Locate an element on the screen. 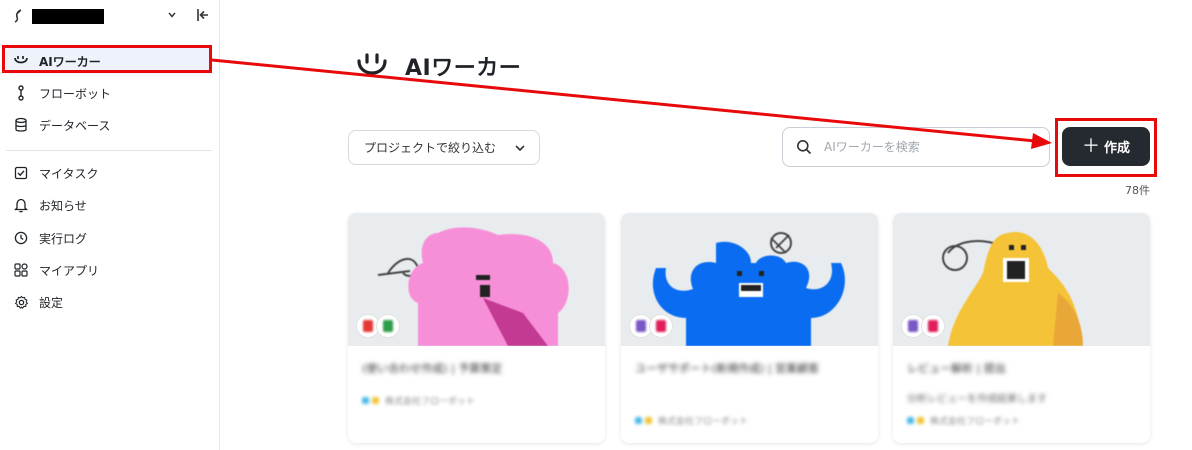  card-body: レビュー解析 | 提出 分析レビューを作成結果します 株式会社フローボット is located at coordinates (1021, 394).